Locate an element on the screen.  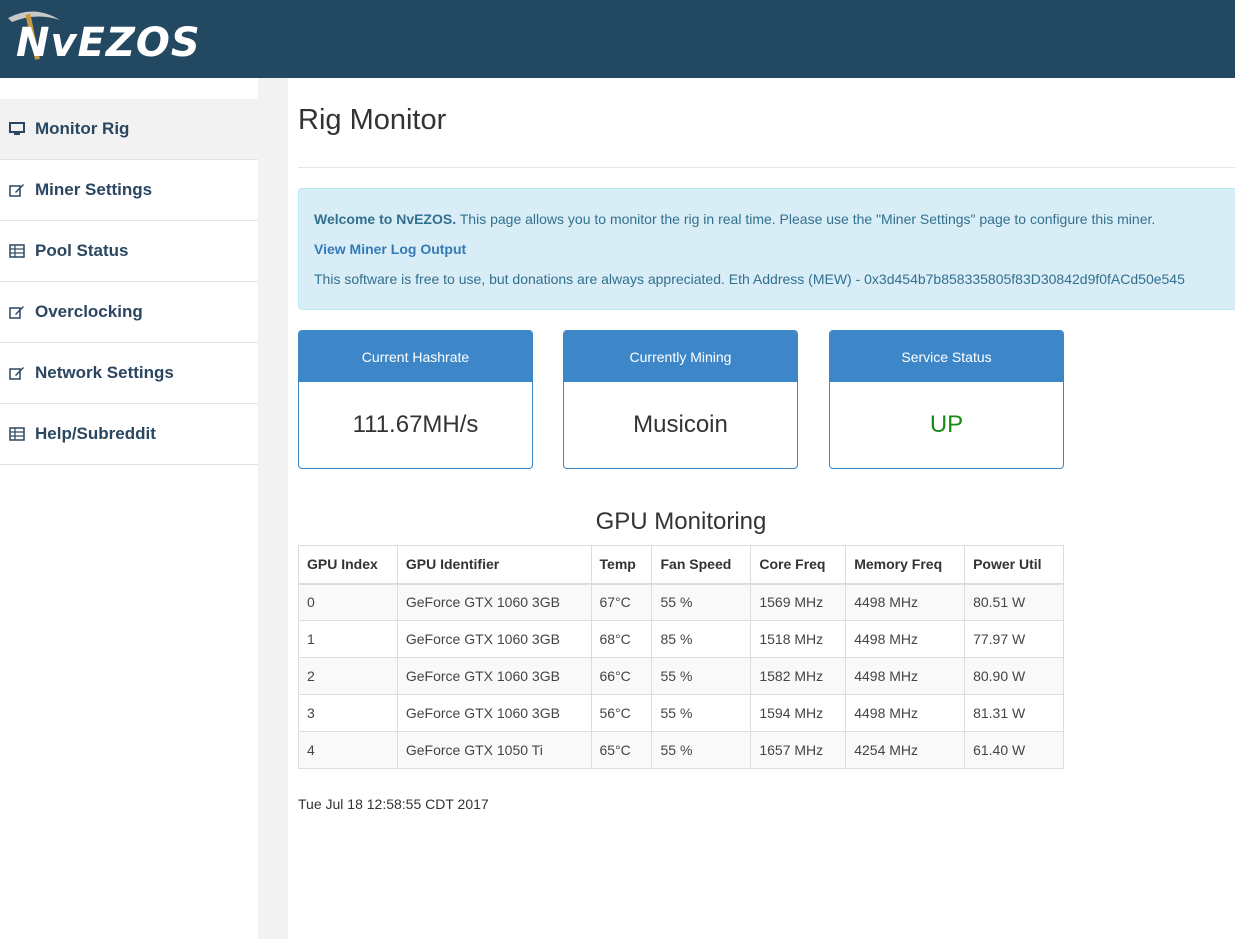
nvezos-logo: NvEZOS is located at coordinates (113, 38).